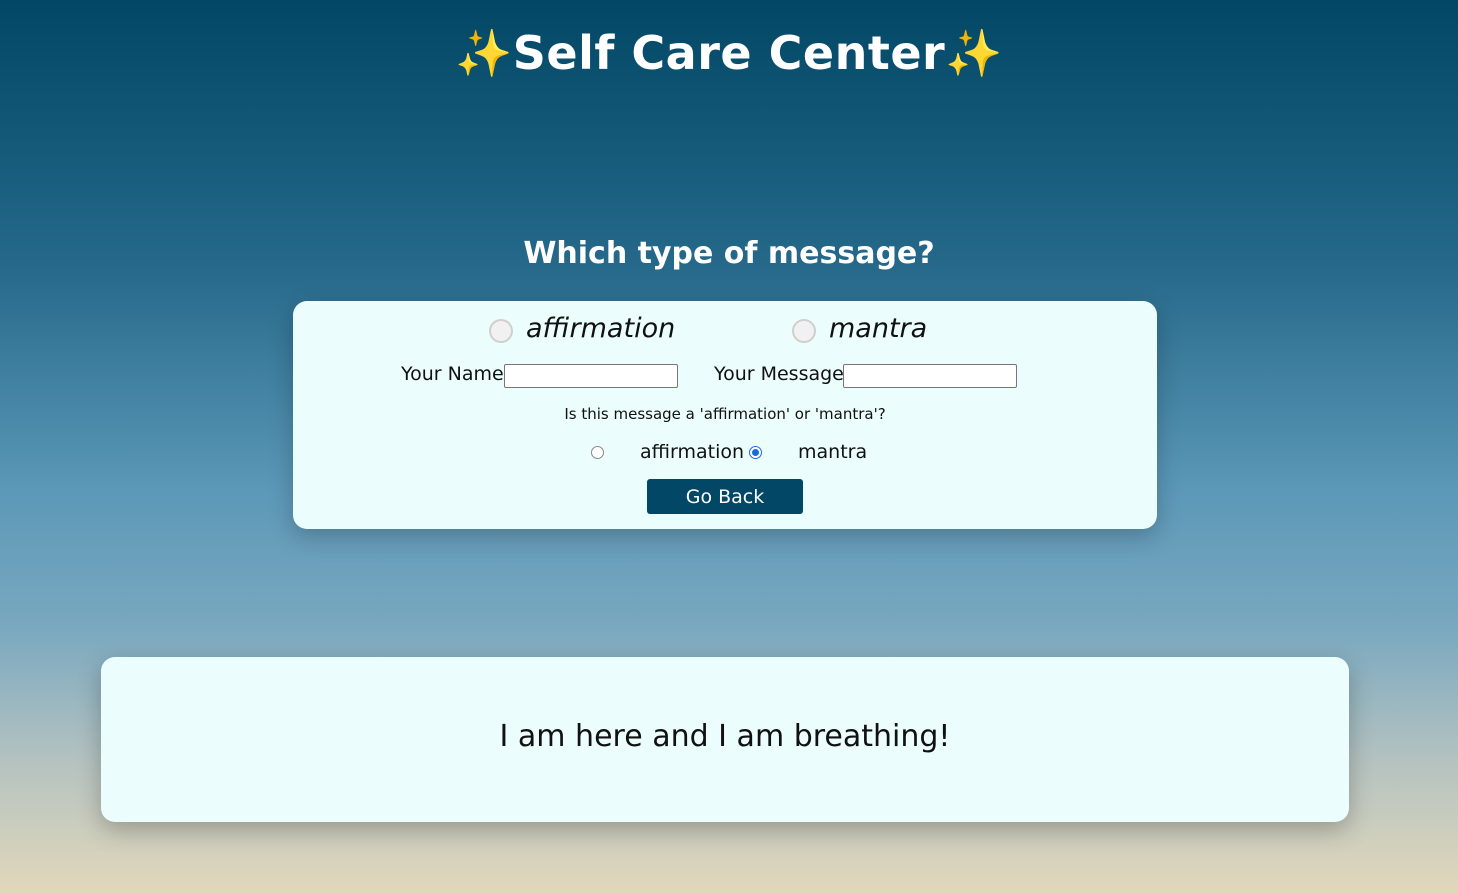  Describe the element at coordinates (878, 328) in the screenshot. I see `mantra-option-label: mantra` at that location.